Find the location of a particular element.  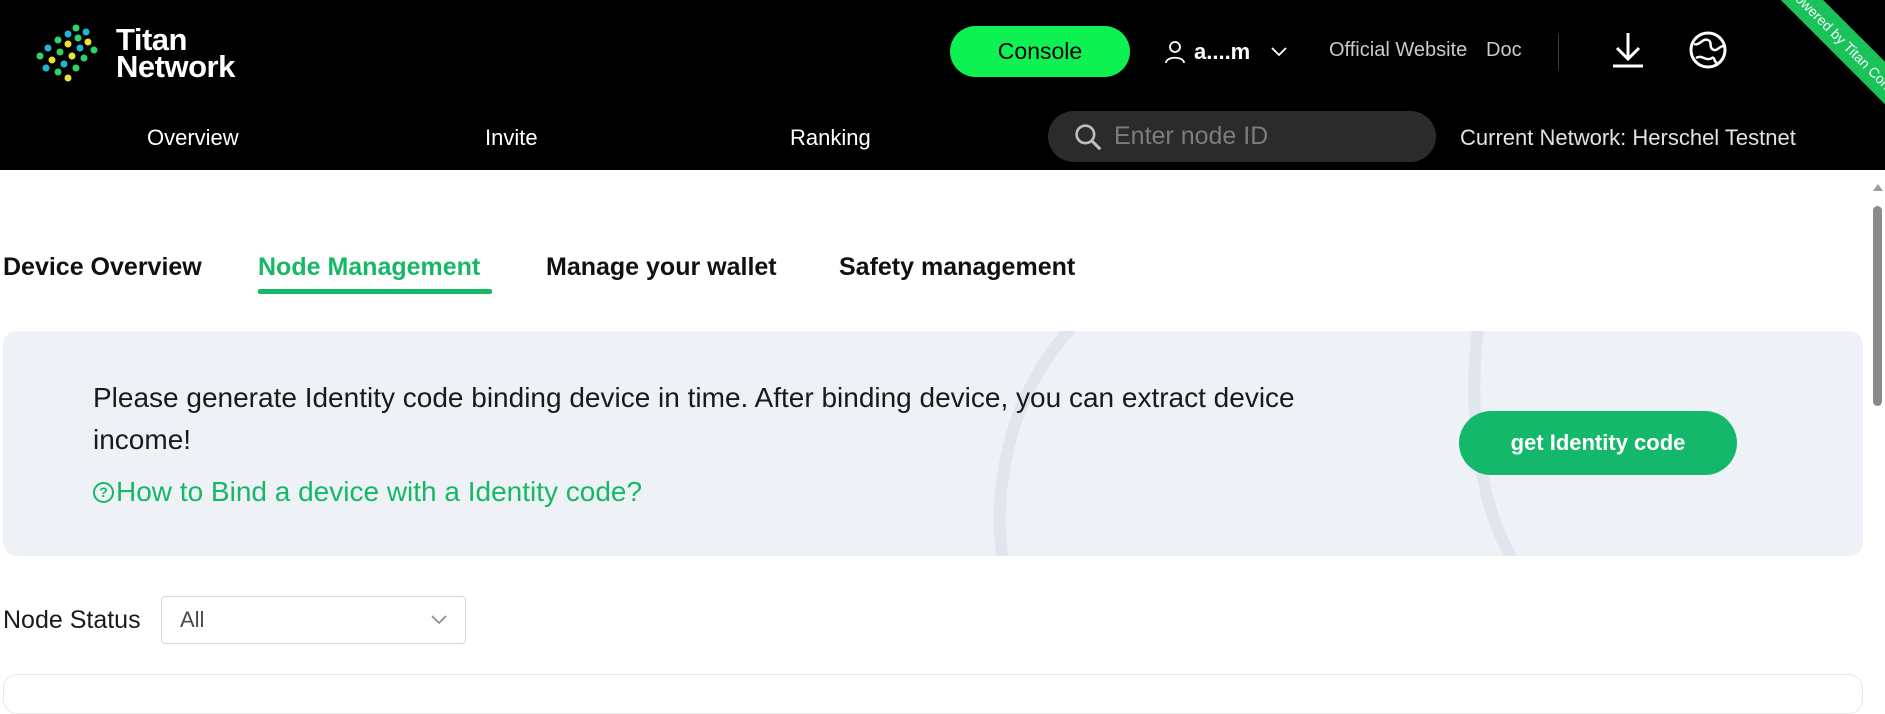

node-search-box is located at coordinates (1242, 136).